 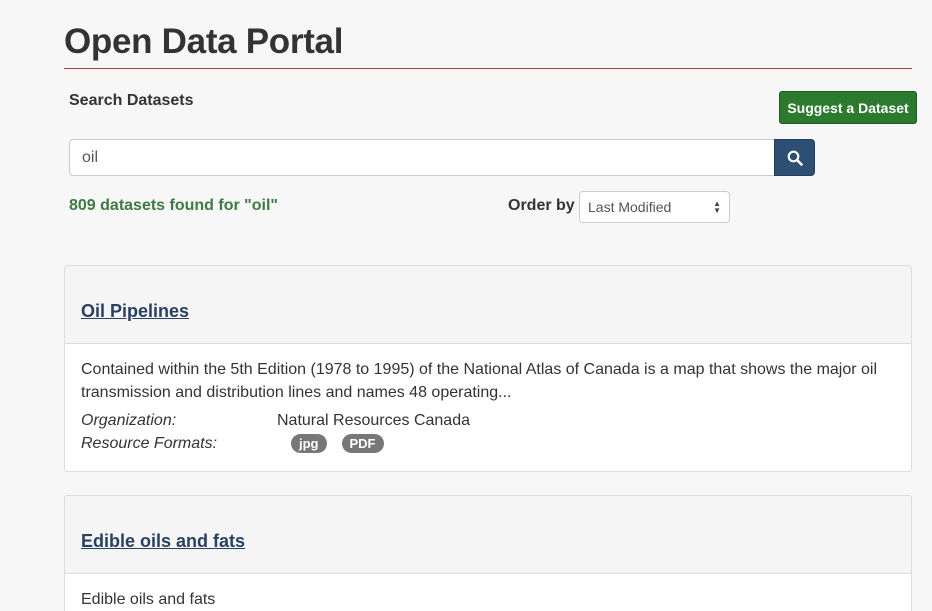 I want to click on dataset-description: Edible oils and fats, so click(x=148, y=599).